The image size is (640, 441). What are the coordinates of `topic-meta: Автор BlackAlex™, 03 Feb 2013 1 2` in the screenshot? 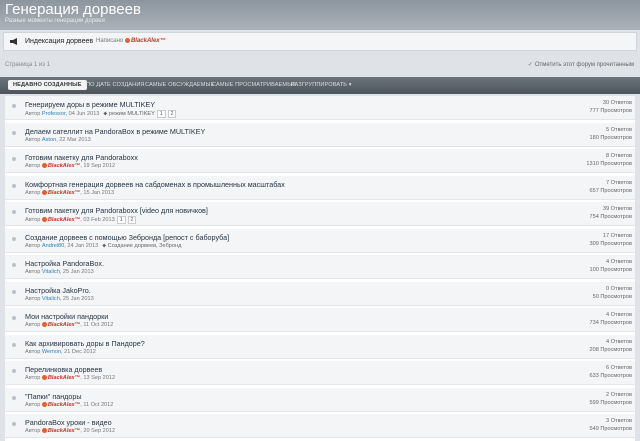 It's located at (81, 220).